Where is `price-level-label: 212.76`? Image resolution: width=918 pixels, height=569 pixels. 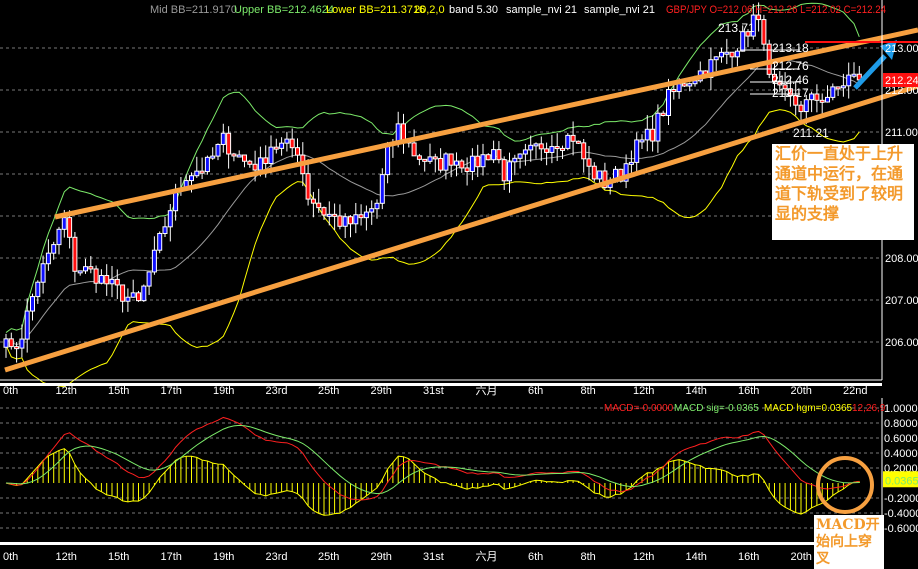 price-level-label: 212.76 is located at coordinates (790, 66).